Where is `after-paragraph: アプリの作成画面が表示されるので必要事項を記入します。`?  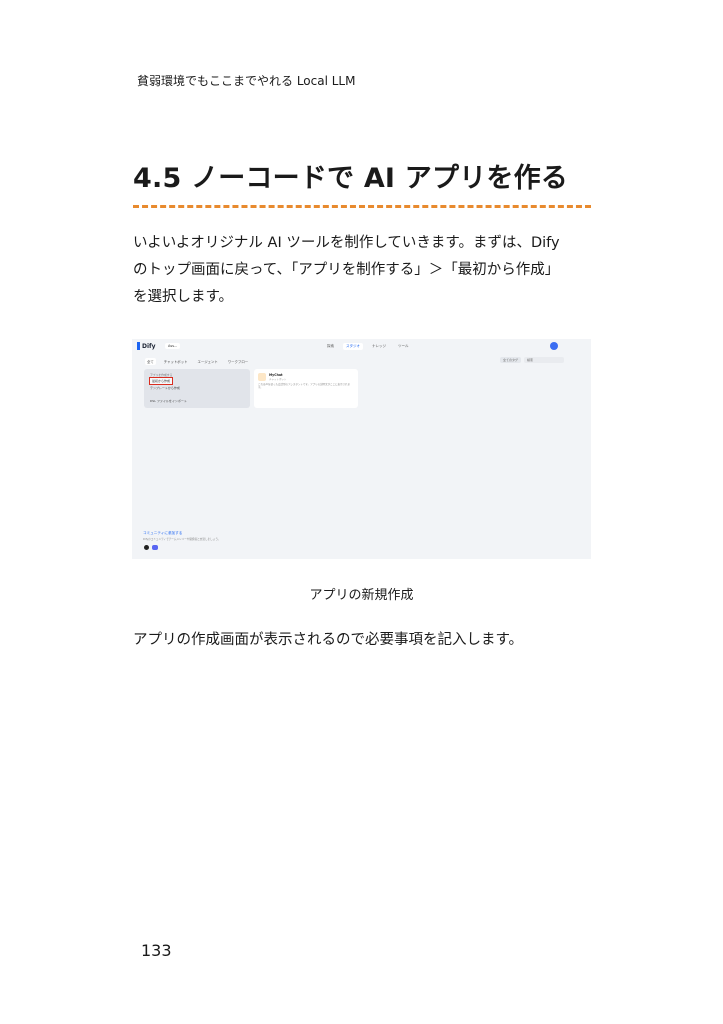 after-paragraph: アプリの作成画面が表示されるので必要事項を記入します。 is located at coordinates (328, 640).